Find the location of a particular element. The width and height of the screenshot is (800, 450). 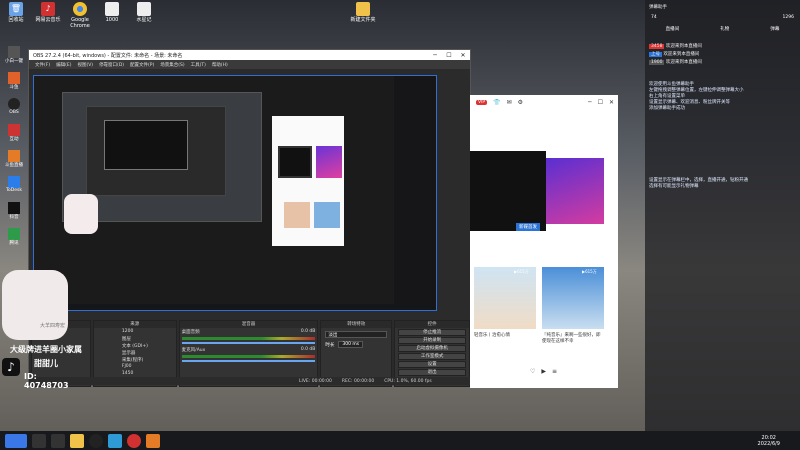

app-taskbar-icon is located at coordinates (153, 440).